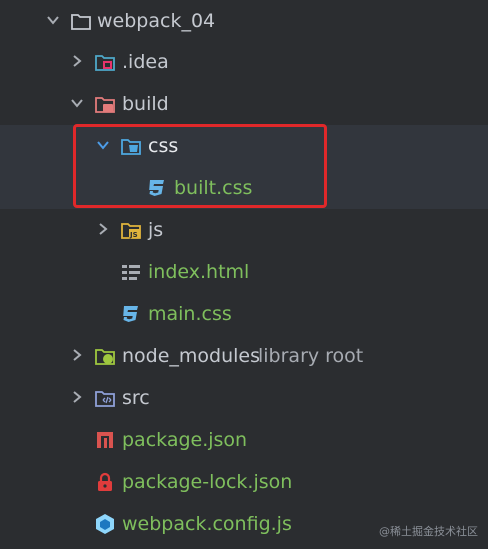  I want to click on tree-row-package-json: package.json, so click(244, 440).